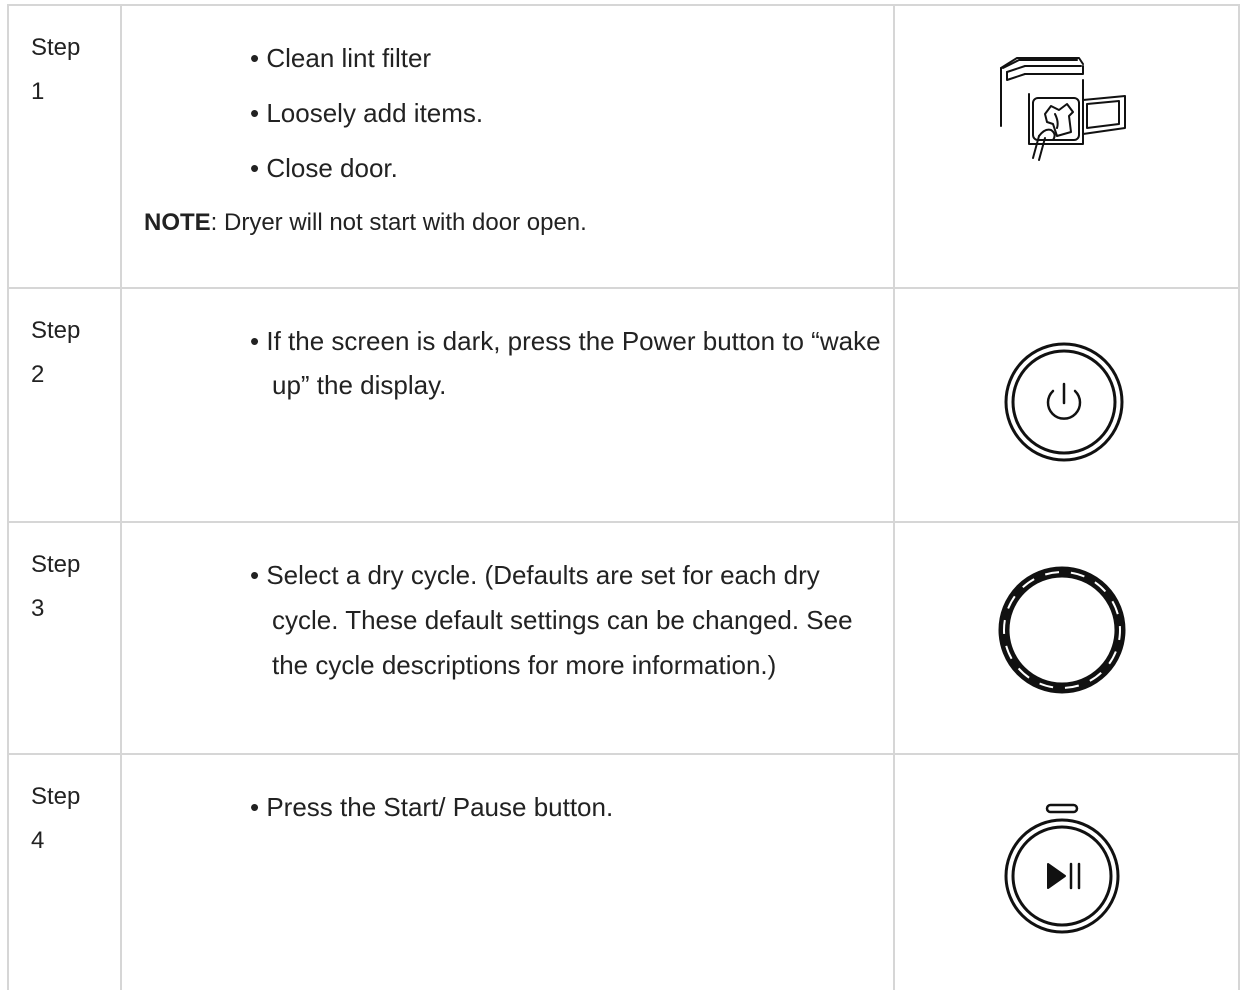  Describe the element at coordinates (38, 608) in the screenshot. I see `step-label-number: 3` at that location.